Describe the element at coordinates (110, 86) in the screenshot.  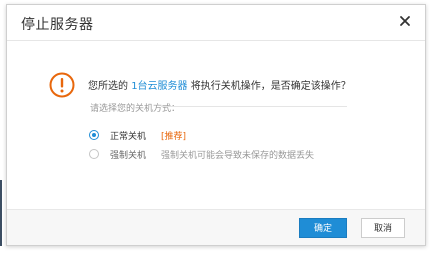
I see `message-prefix: 您所选的` at that location.